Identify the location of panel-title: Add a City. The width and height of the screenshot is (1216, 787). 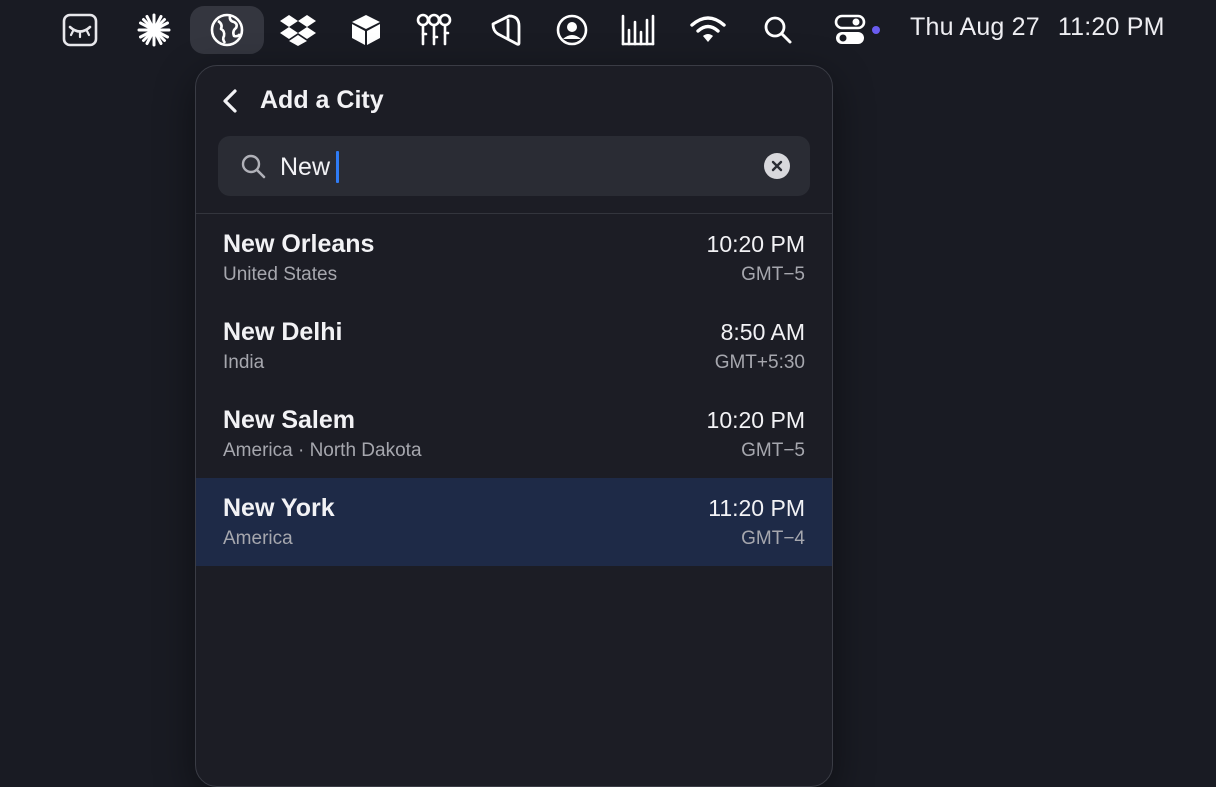
(322, 100).